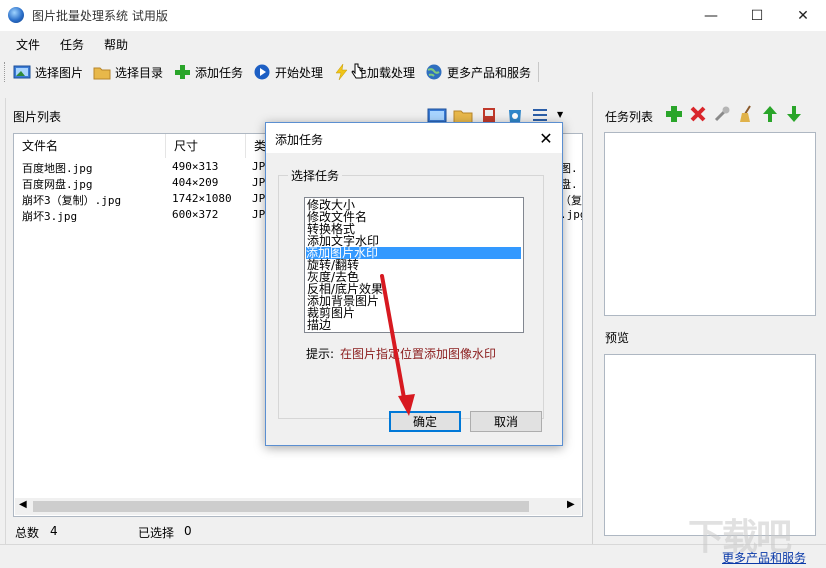  What do you see at coordinates (592, 318) in the screenshot?
I see `panel-divider` at bounding box center [592, 318].